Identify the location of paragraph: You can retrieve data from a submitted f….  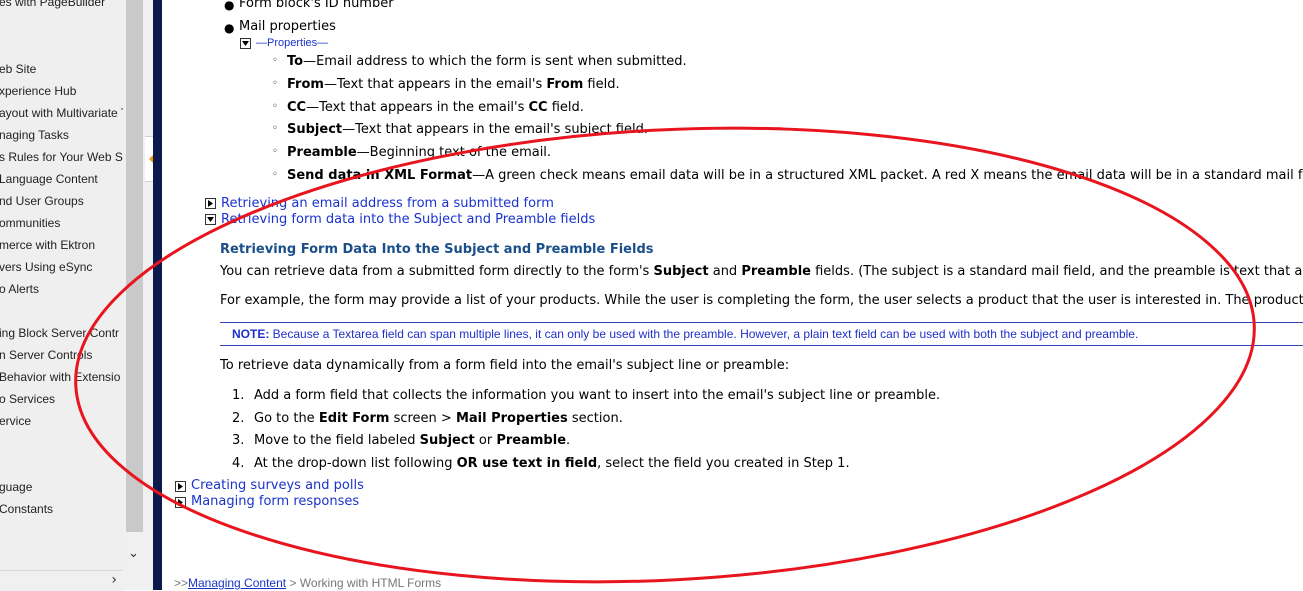
(761, 271).